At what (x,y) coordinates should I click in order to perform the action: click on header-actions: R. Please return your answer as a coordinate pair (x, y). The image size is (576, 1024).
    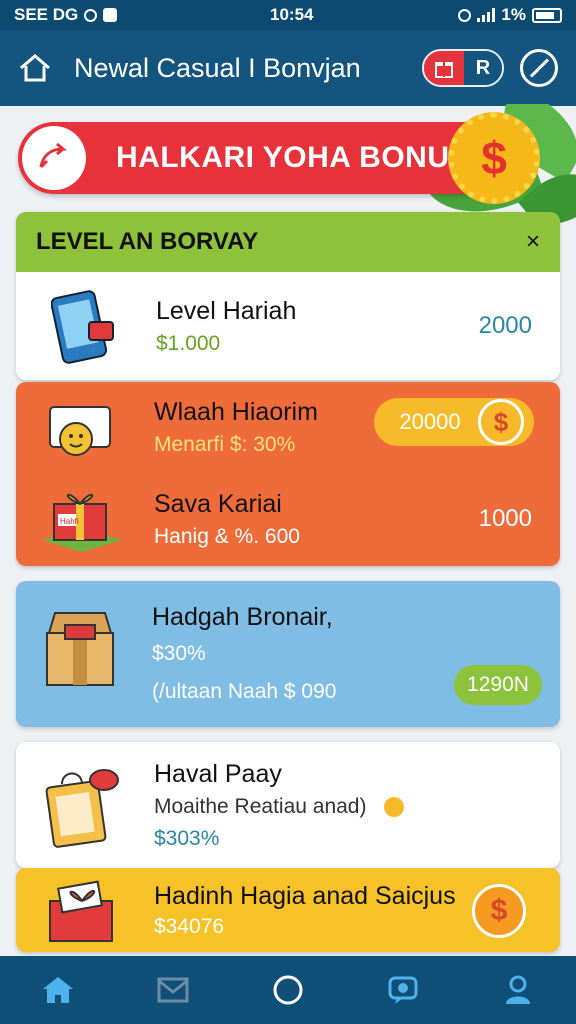
    Looking at the image, I should click on (463, 68).